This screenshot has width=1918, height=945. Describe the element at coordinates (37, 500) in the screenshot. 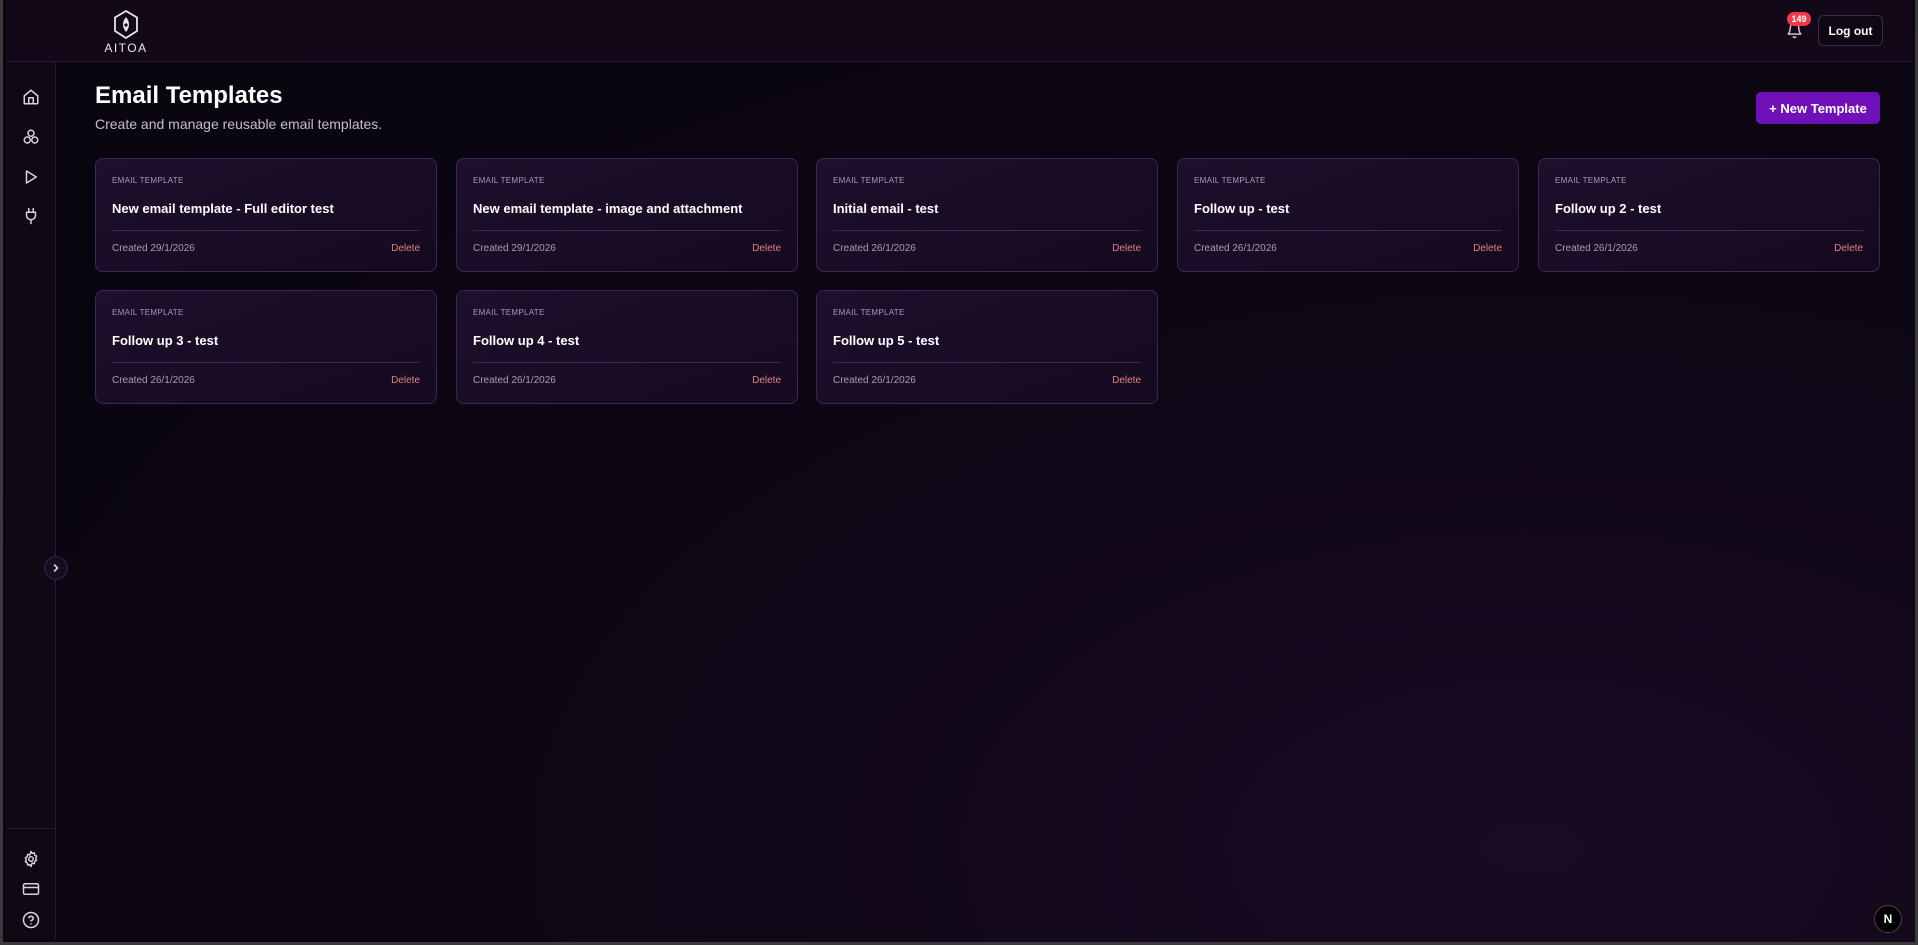

I see `sidebar` at that location.